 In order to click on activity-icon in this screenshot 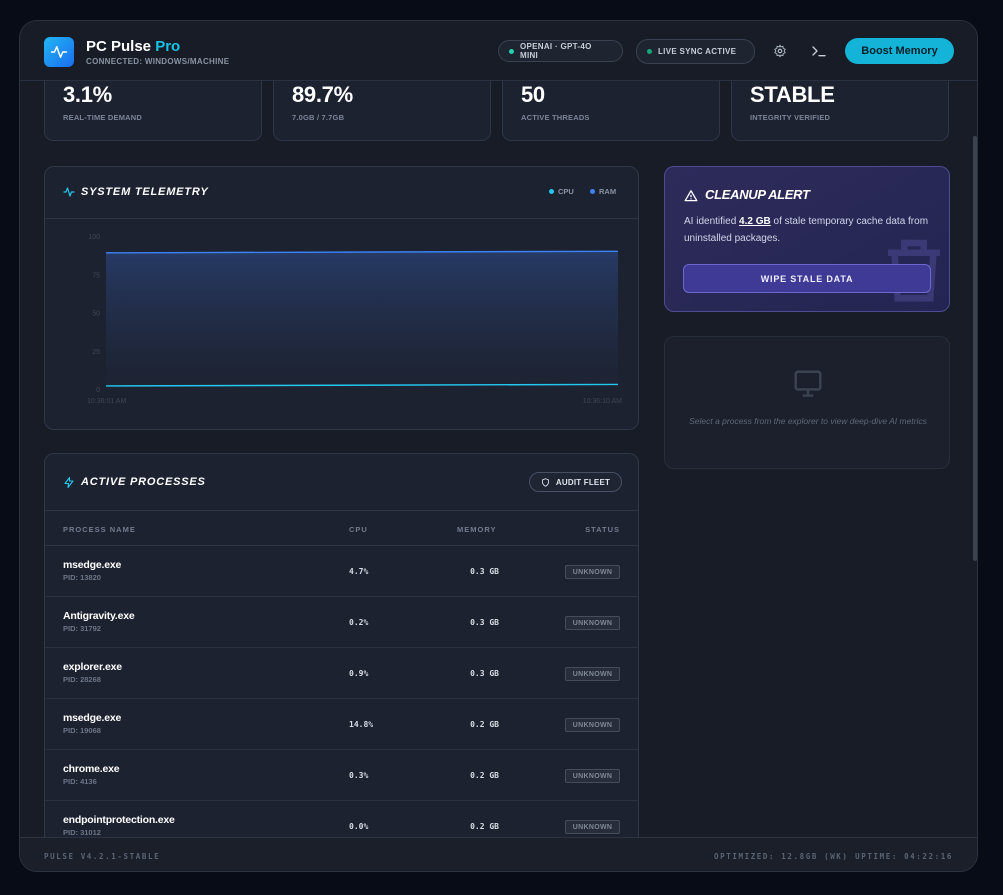, I will do `click(69, 192)`.